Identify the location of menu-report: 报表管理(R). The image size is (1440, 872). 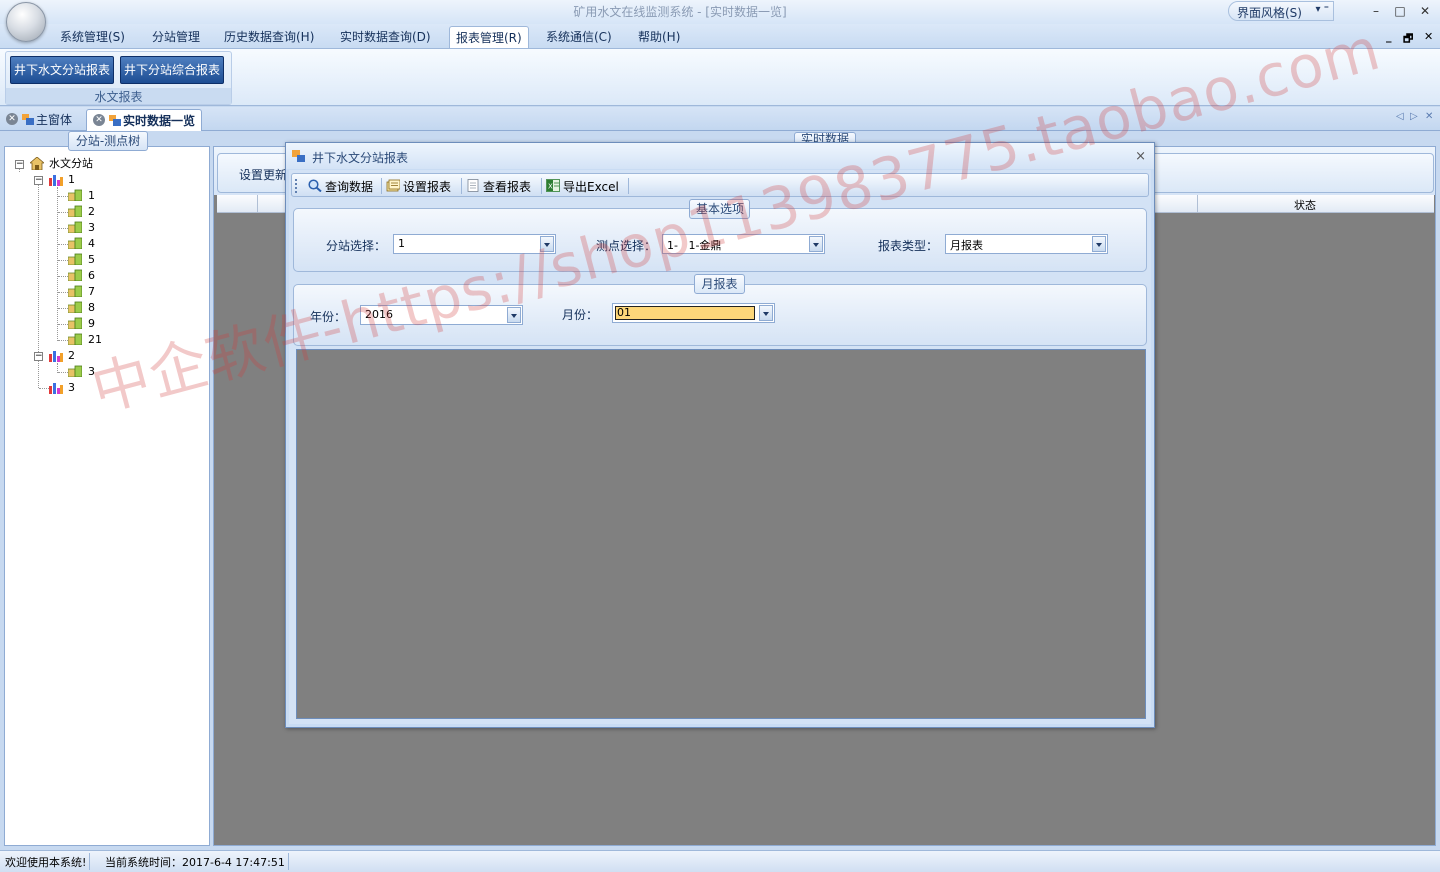
(489, 37).